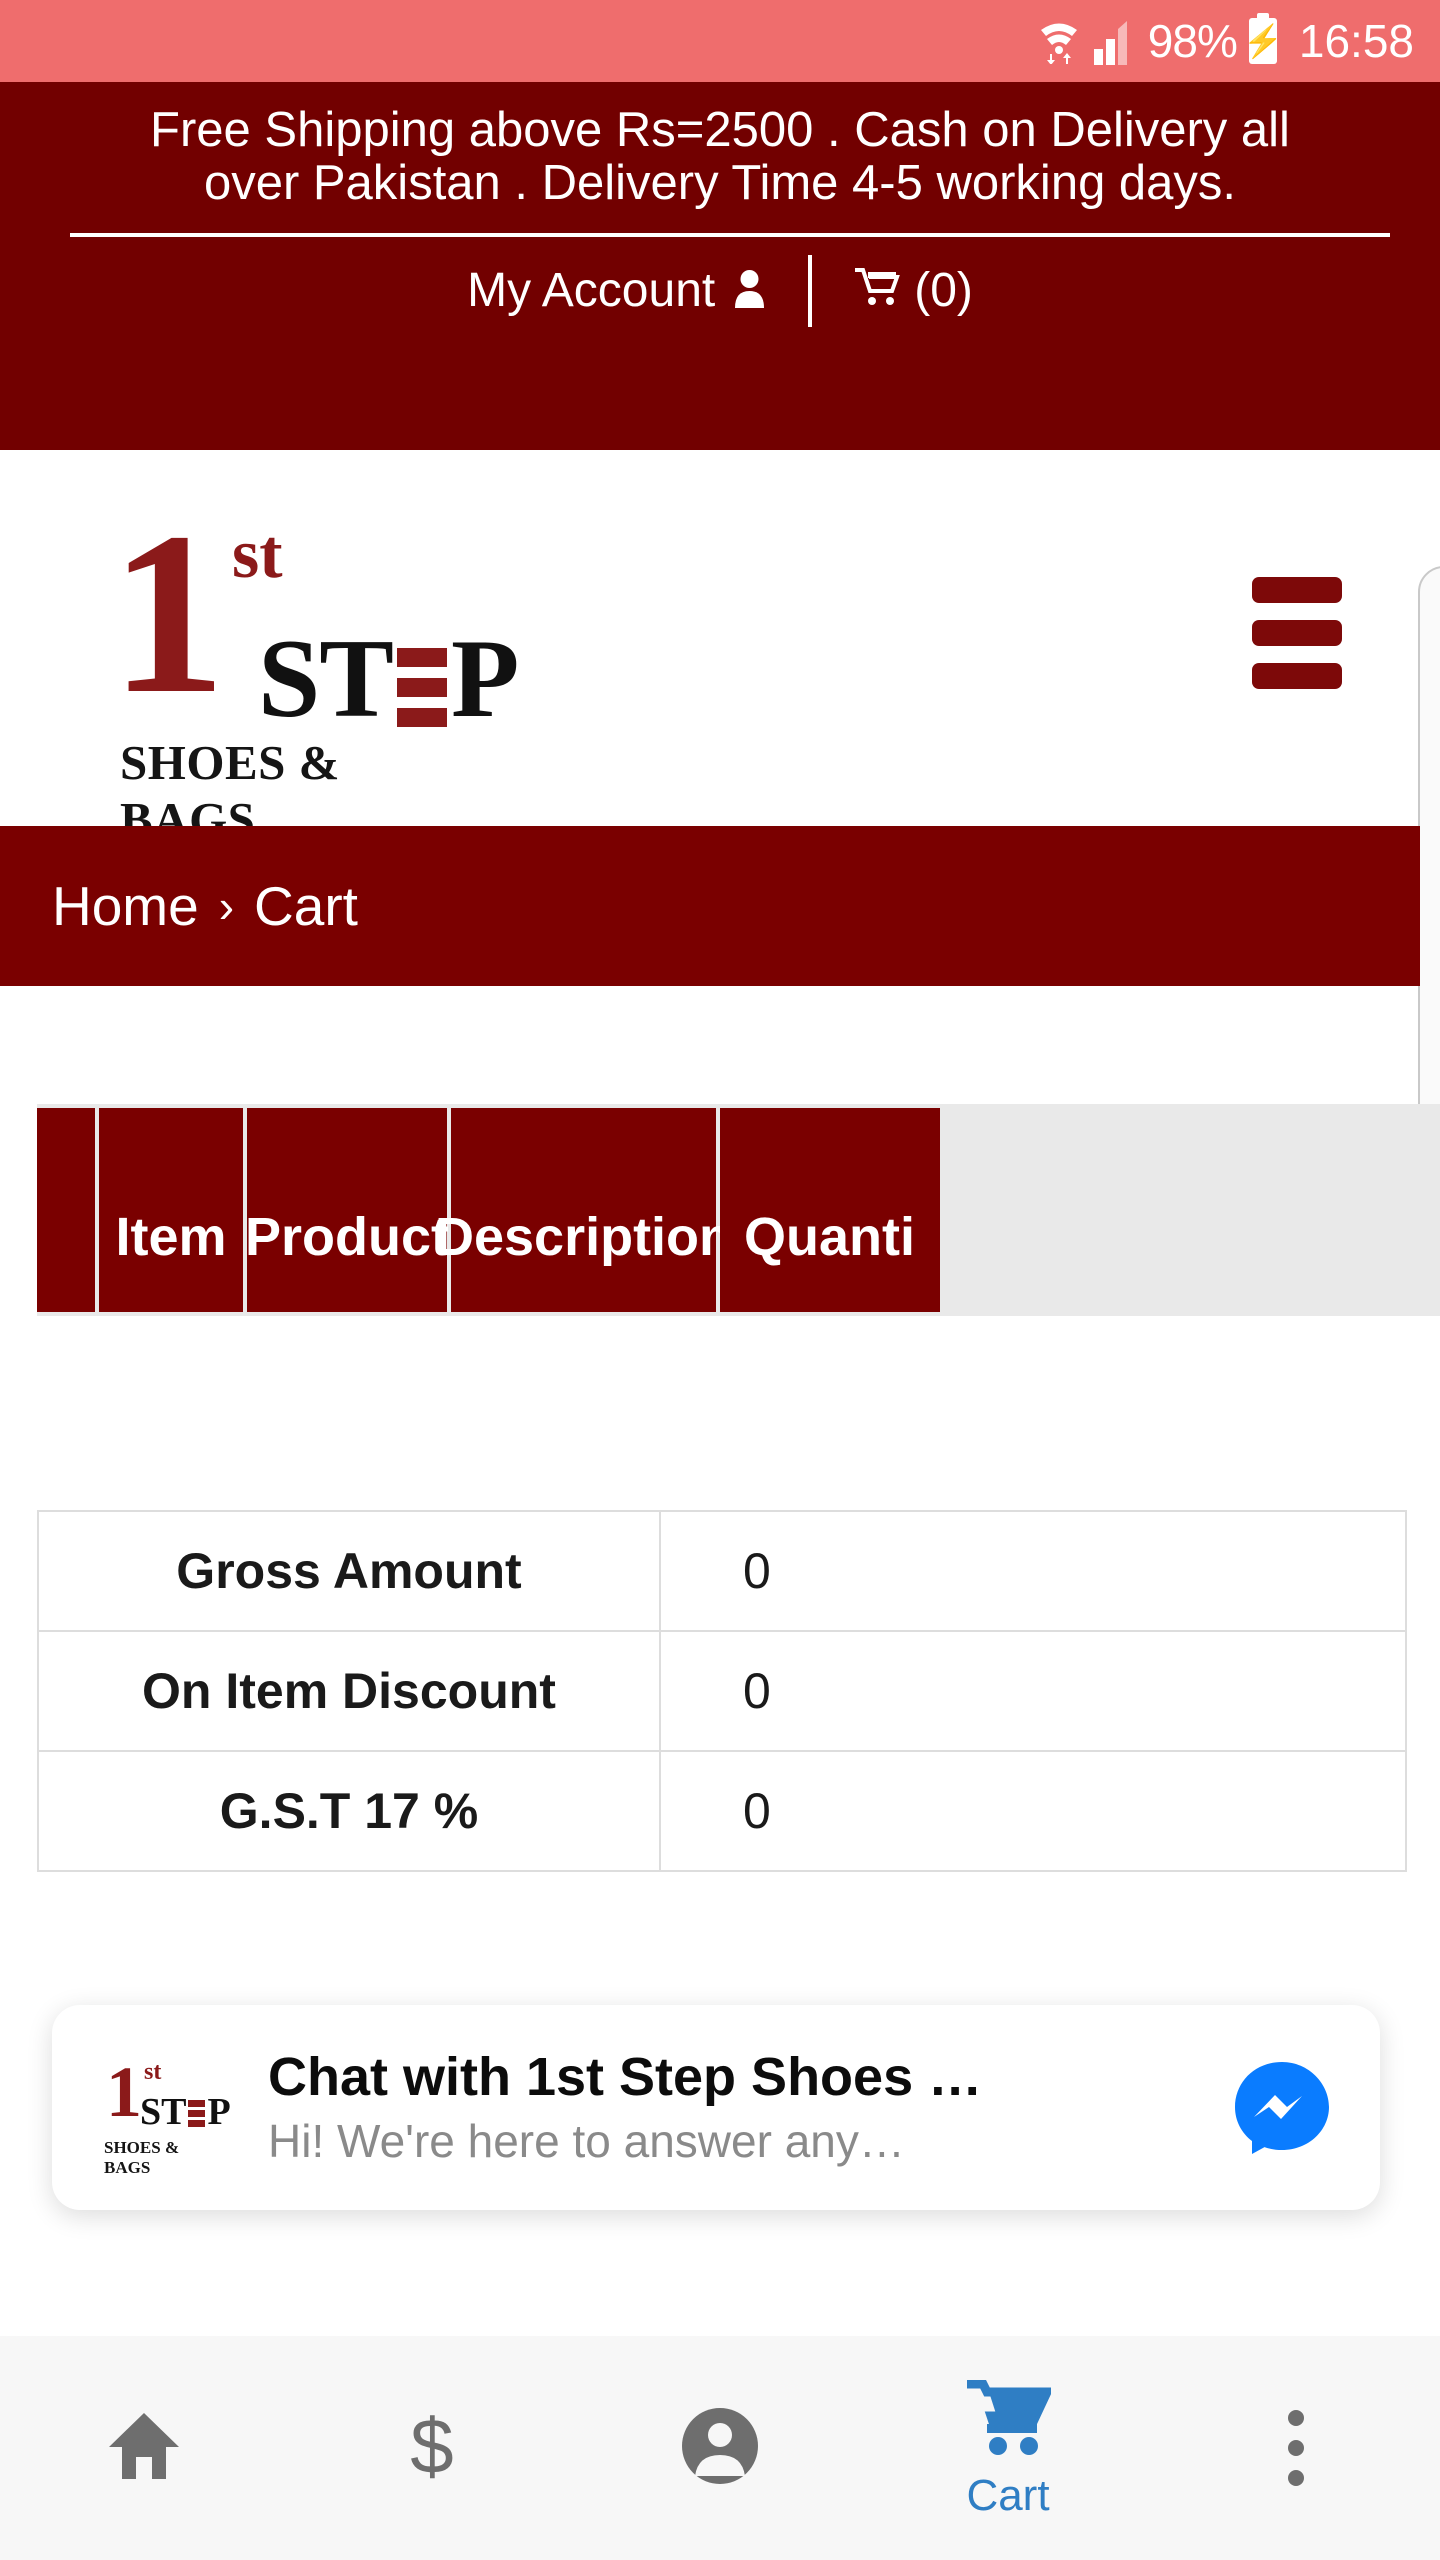 This screenshot has height=2560, width=1440. I want to click on summary-value-gross-amount: 0, so click(757, 1571).